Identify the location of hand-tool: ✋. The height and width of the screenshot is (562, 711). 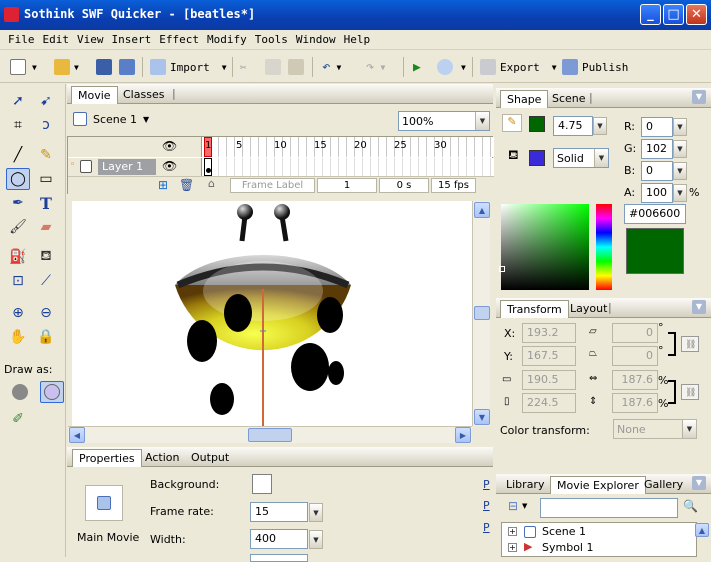
(18, 337).